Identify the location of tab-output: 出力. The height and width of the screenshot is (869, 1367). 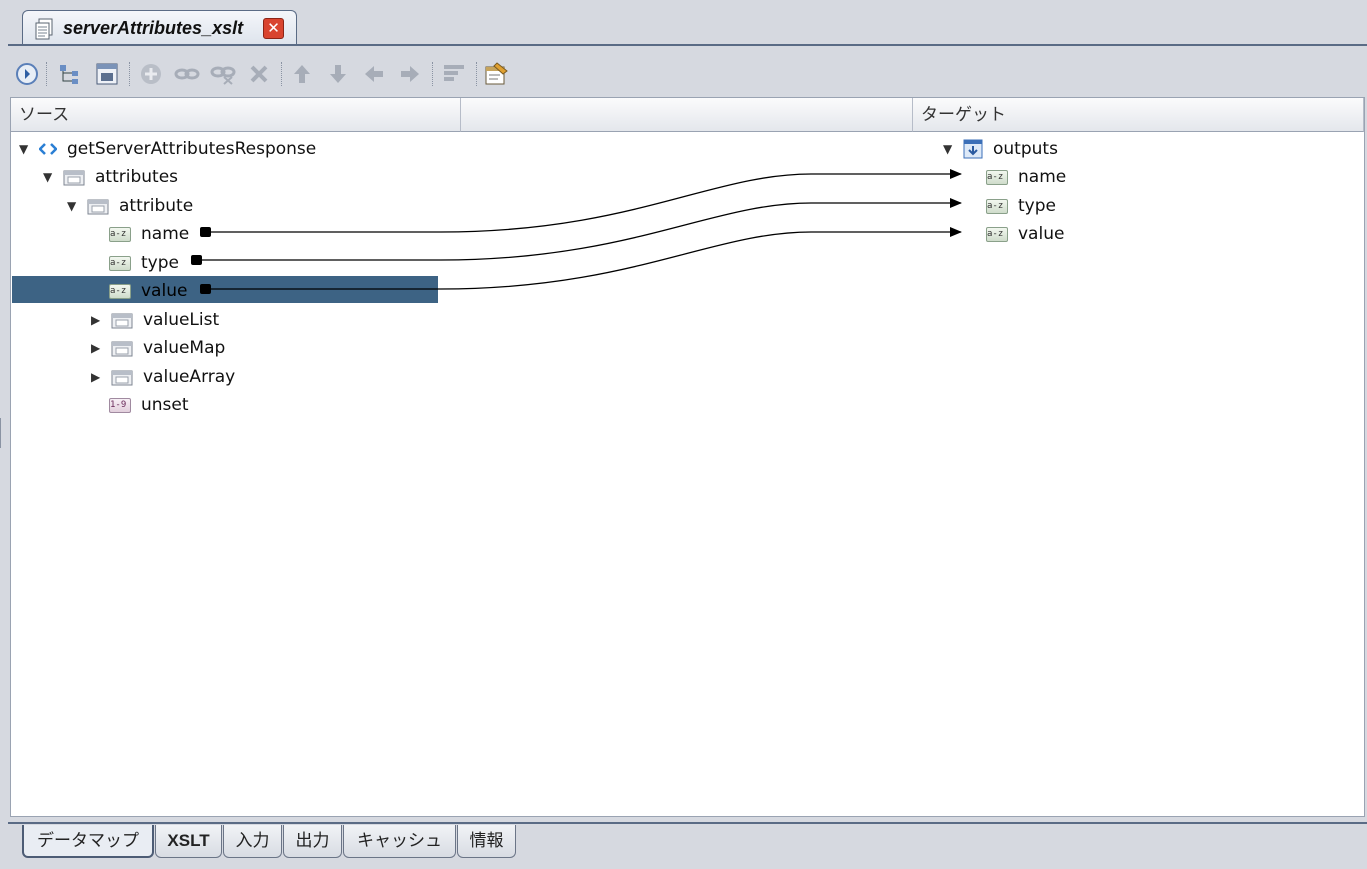
(312, 841).